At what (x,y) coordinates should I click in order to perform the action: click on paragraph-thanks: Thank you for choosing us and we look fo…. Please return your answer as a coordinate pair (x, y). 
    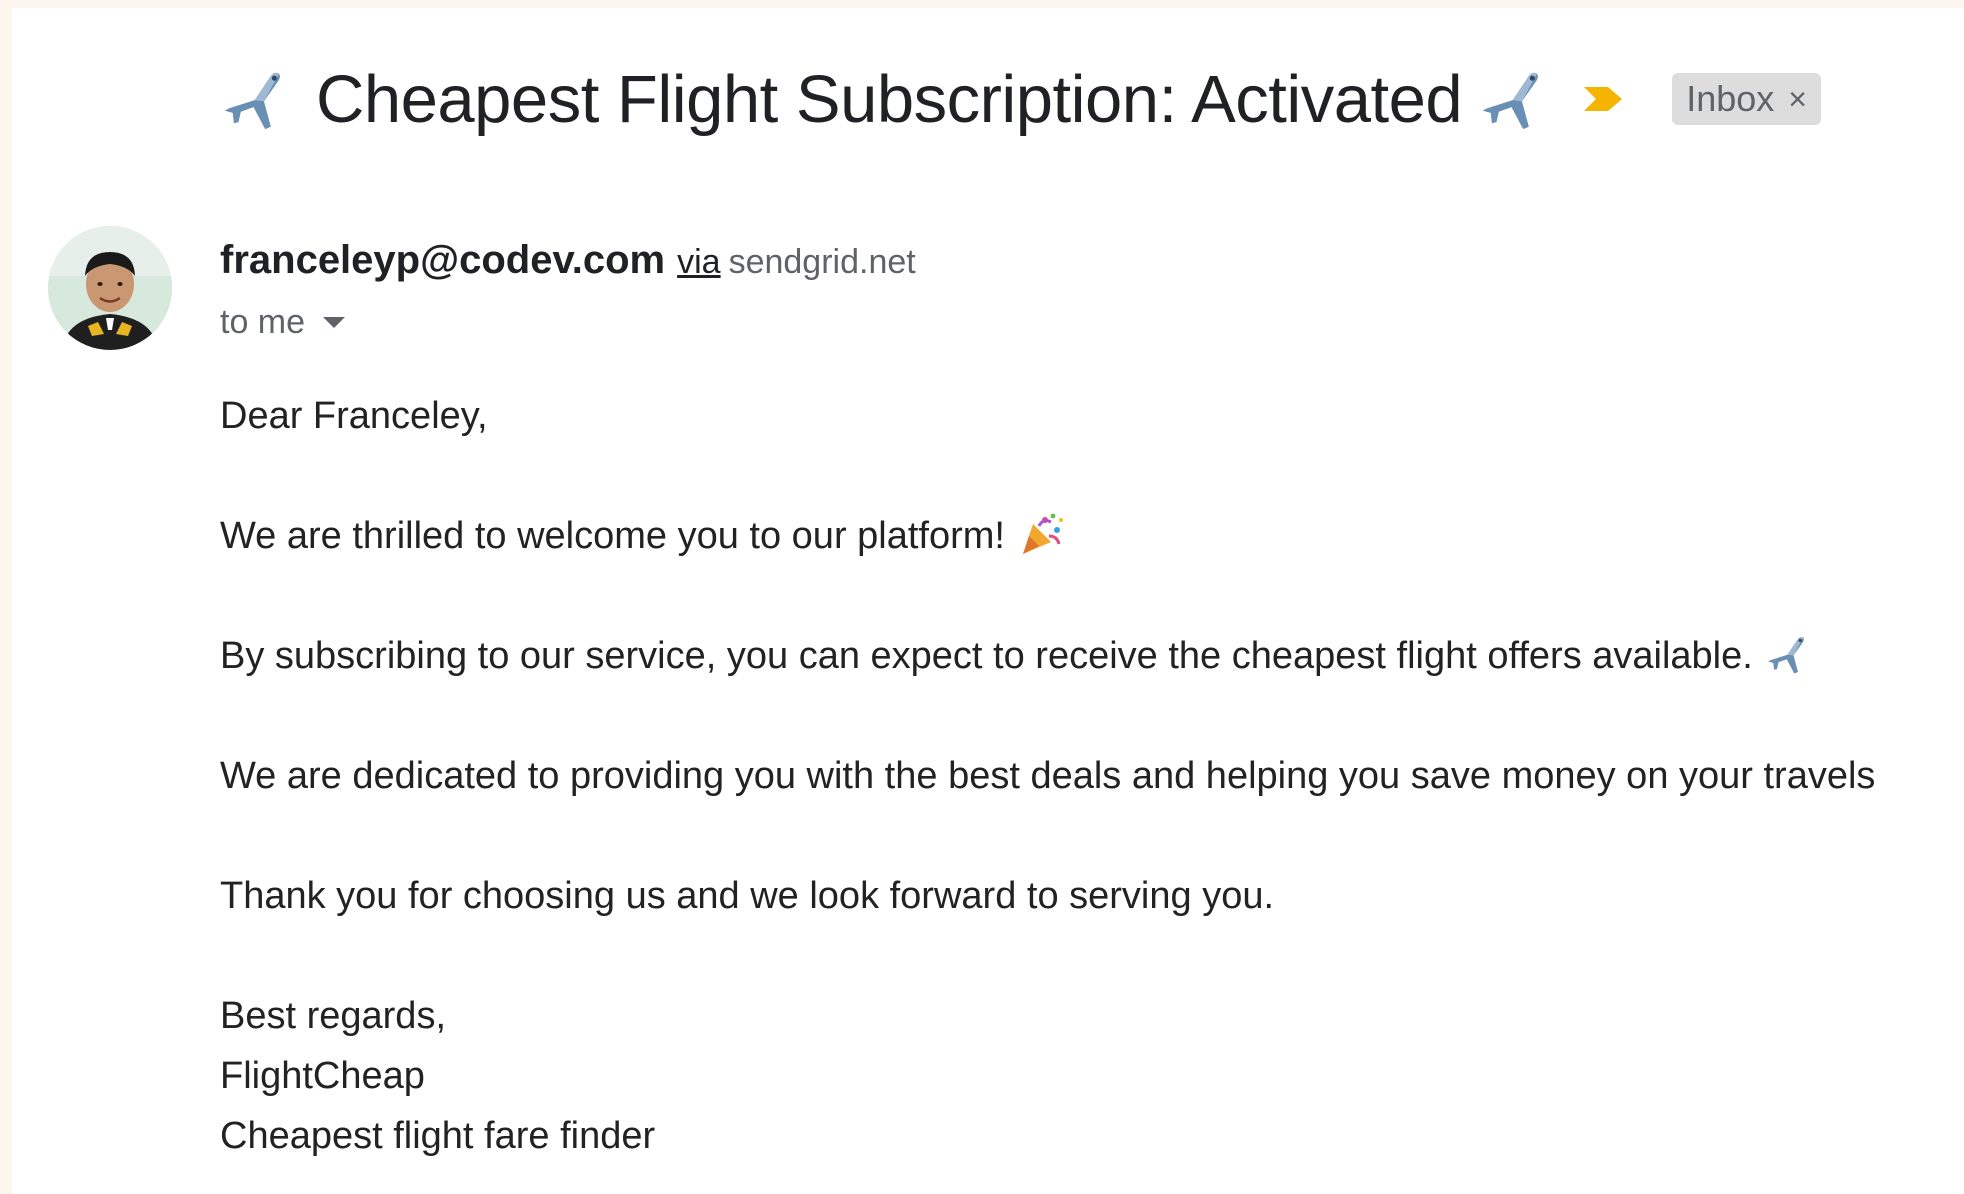
    Looking at the image, I should click on (1092, 896).